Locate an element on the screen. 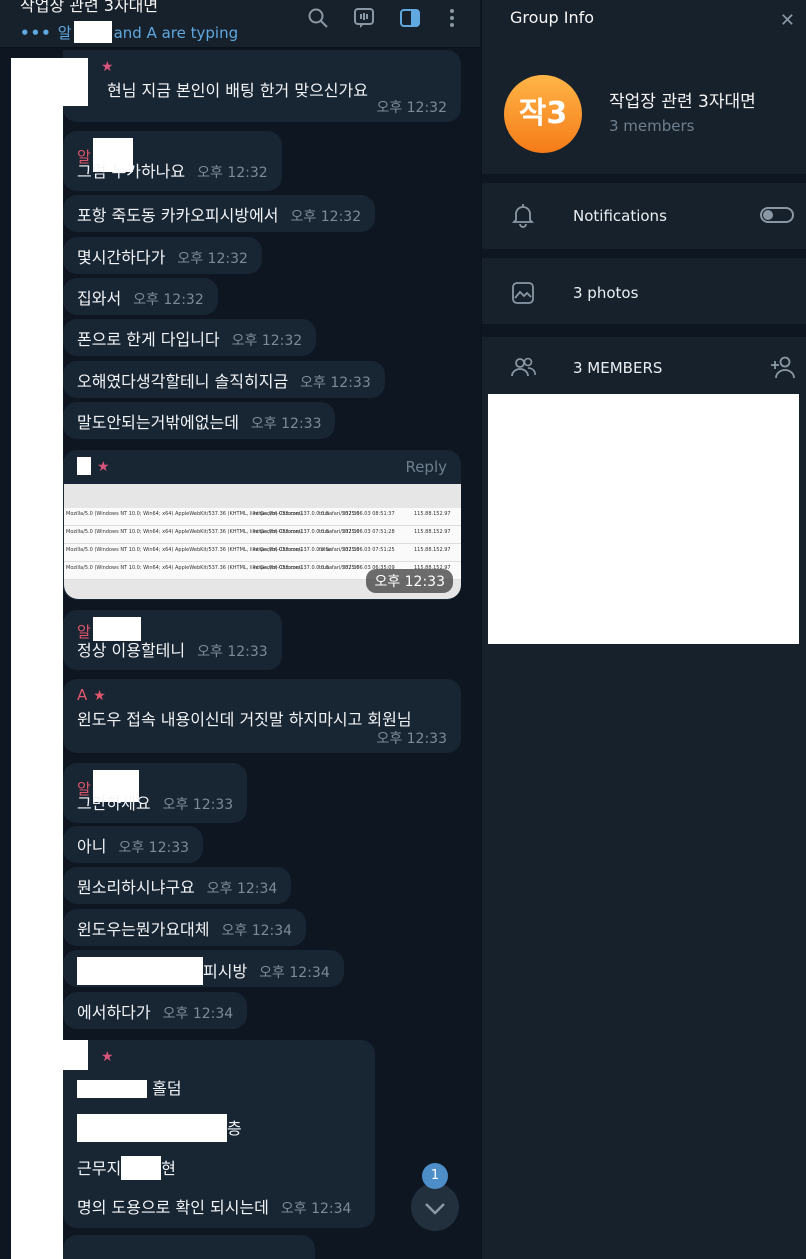 Image resolution: width=806 pixels, height=1259 pixels. sender-name: ★ is located at coordinates (228, 1057).